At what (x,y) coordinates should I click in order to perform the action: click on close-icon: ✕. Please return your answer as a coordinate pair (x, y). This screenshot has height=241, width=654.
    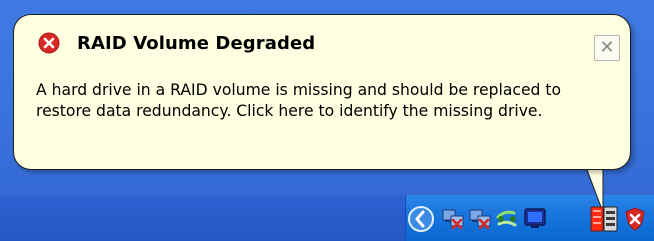
    Looking at the image, I should click on (607, 47).